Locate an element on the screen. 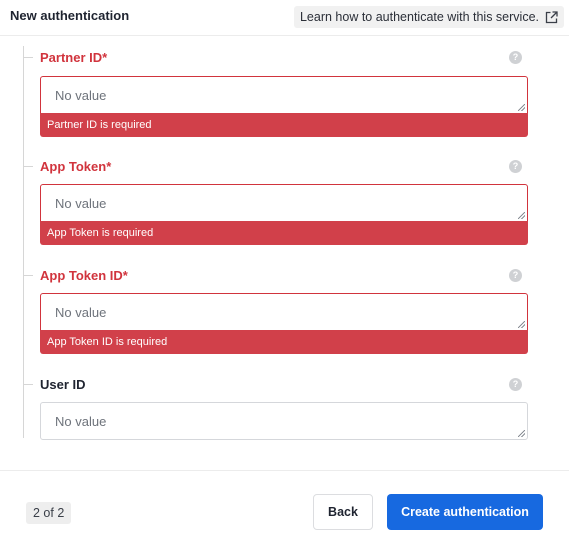  app-token-input is located at coordinates (284, 203).